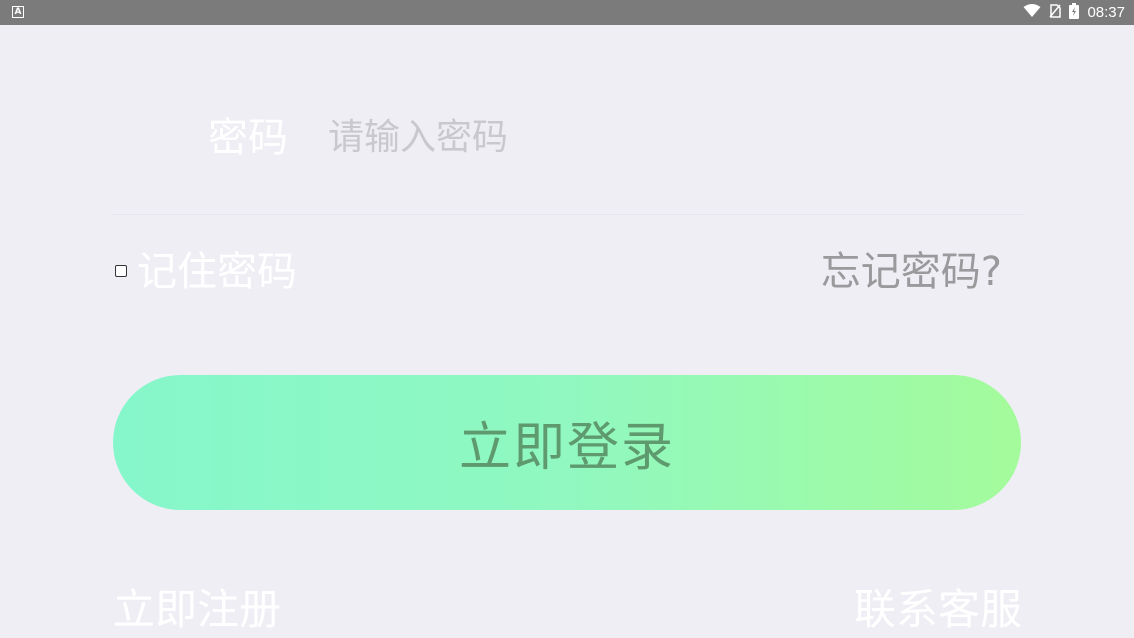 This screenshot has width=1134, height=638. I want to click on battery-charging-icon, so click(1074, 12).